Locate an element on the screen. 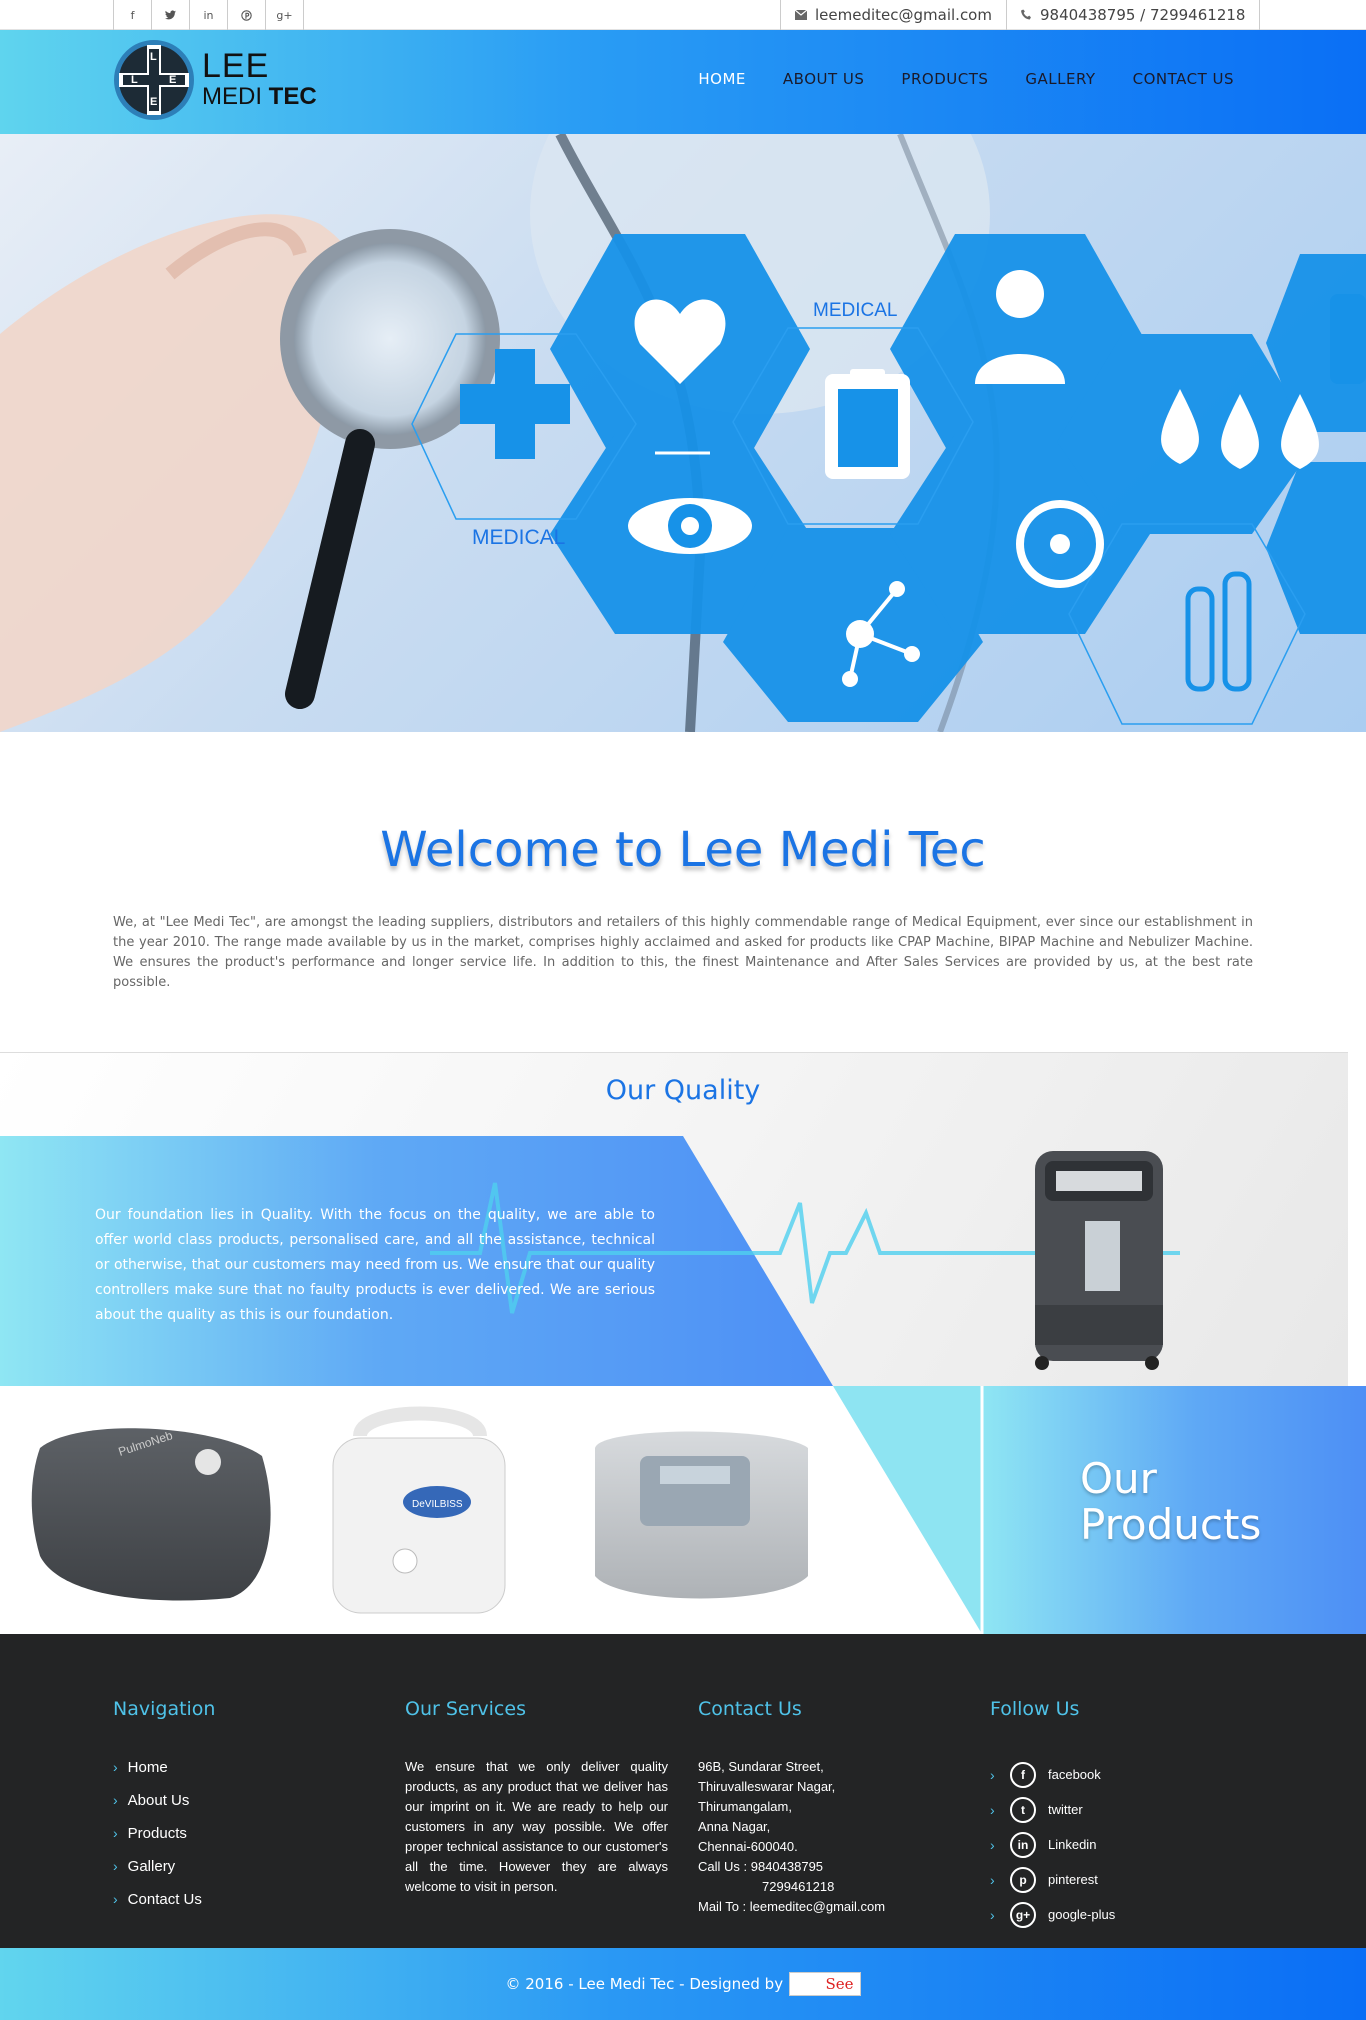  twitter-icon is located at coordinates (171, 15).